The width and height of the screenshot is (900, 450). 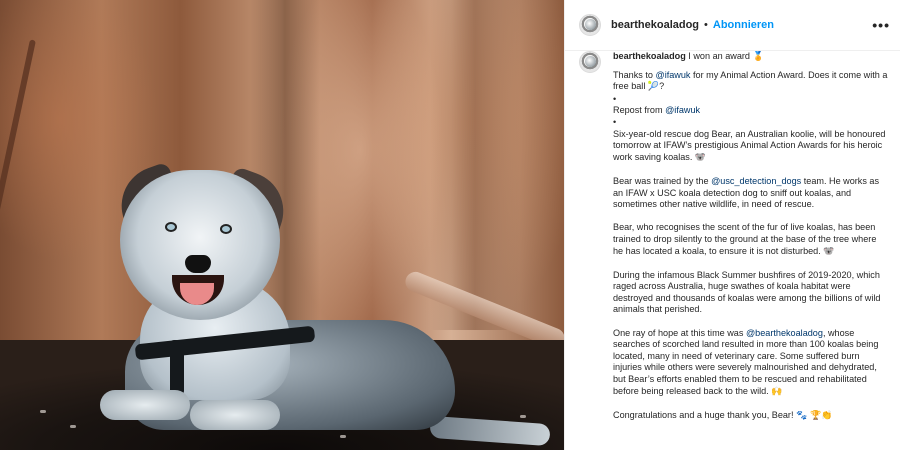 What do you see at coordinates (590, 62) in the screenshot?
I see `caption-avatar` at bounding box center [590, 62].